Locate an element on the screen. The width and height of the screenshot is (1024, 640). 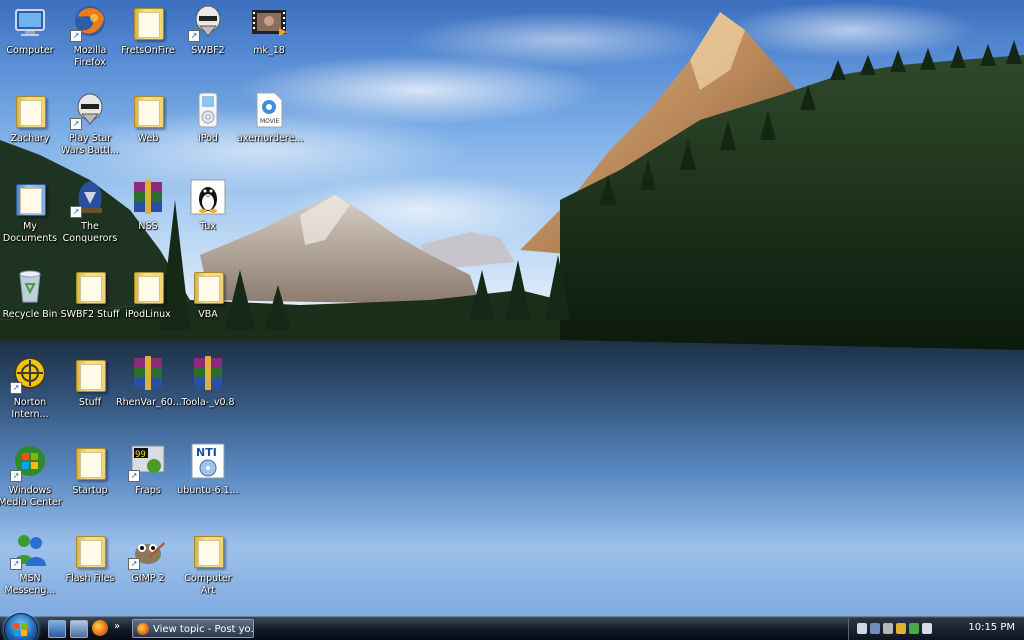
norton-icon: ↗ is located at coordinates (30, 374).